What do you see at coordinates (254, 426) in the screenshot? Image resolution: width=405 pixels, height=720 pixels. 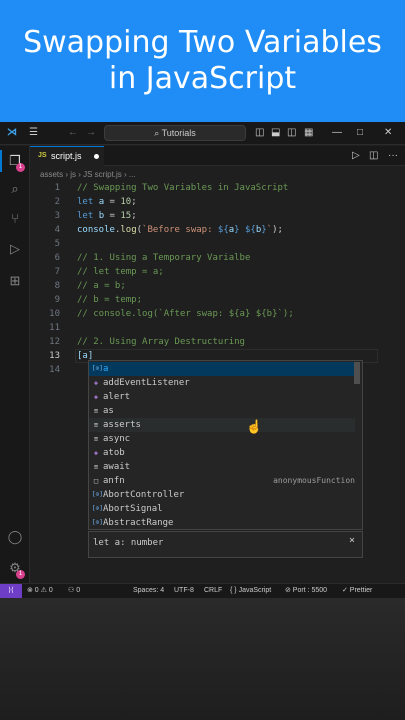 I see `mouse-pointer-icon: ☝` at bounding box center [254, 426].